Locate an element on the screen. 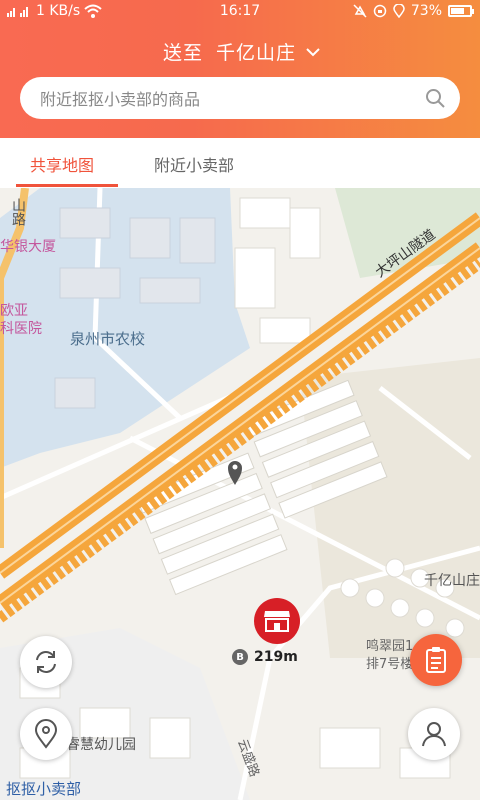 The image size is (480, 800). active-tab-indicator is located at coordinates (67, 185).